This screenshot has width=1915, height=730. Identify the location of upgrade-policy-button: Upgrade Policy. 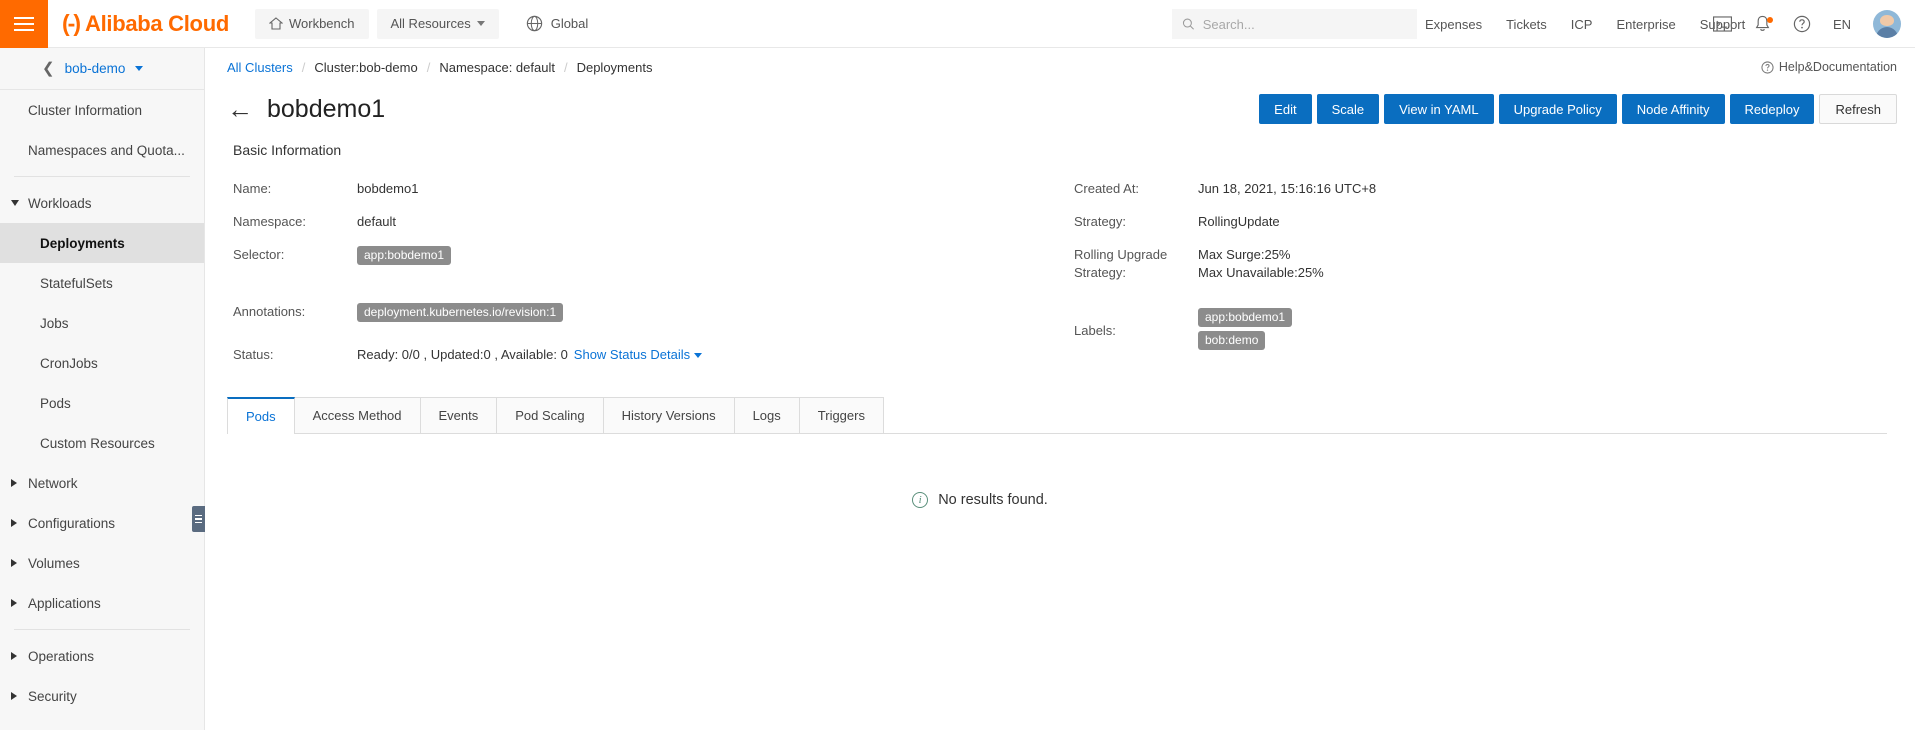
(1557, 109).